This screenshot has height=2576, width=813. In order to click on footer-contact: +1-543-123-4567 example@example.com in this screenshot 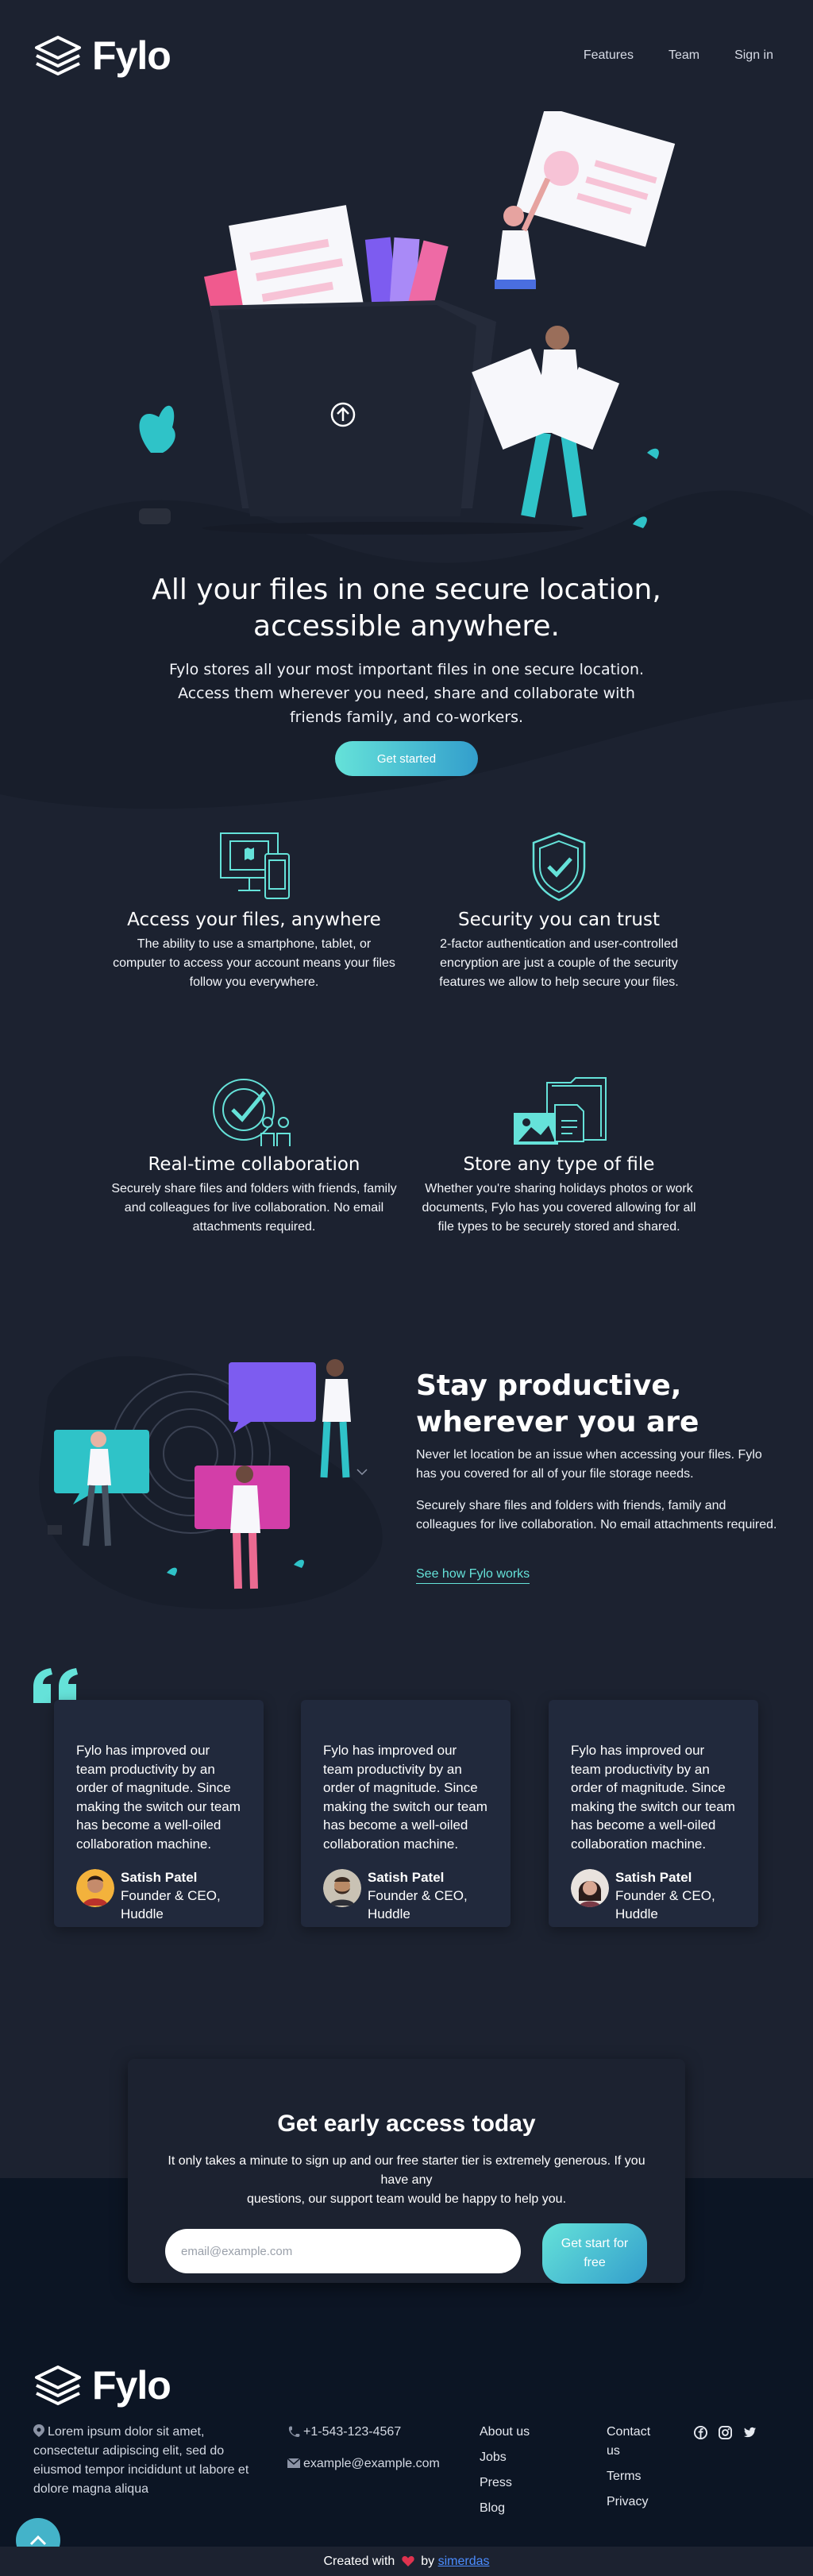, I will do `click(363, 2448)`.